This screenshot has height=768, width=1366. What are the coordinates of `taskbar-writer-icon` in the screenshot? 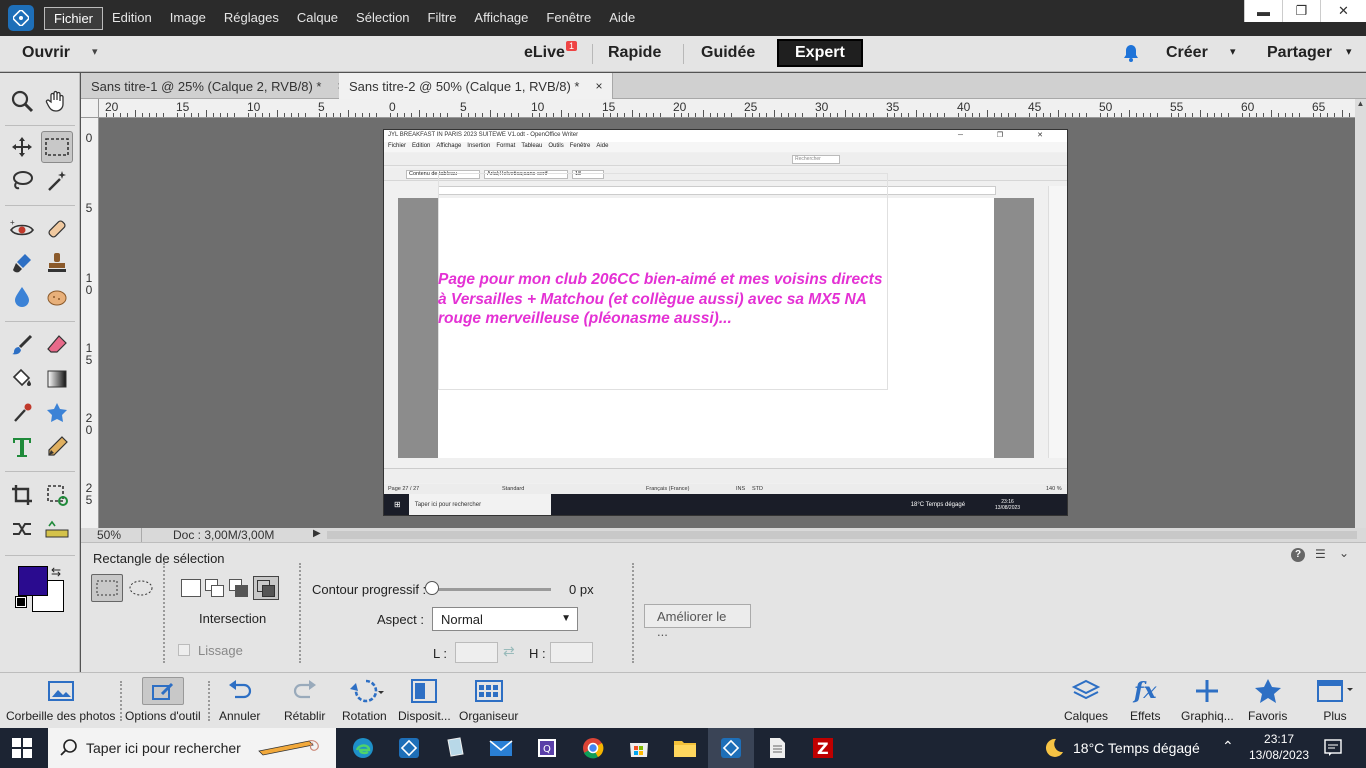 It's located at (777, 748).